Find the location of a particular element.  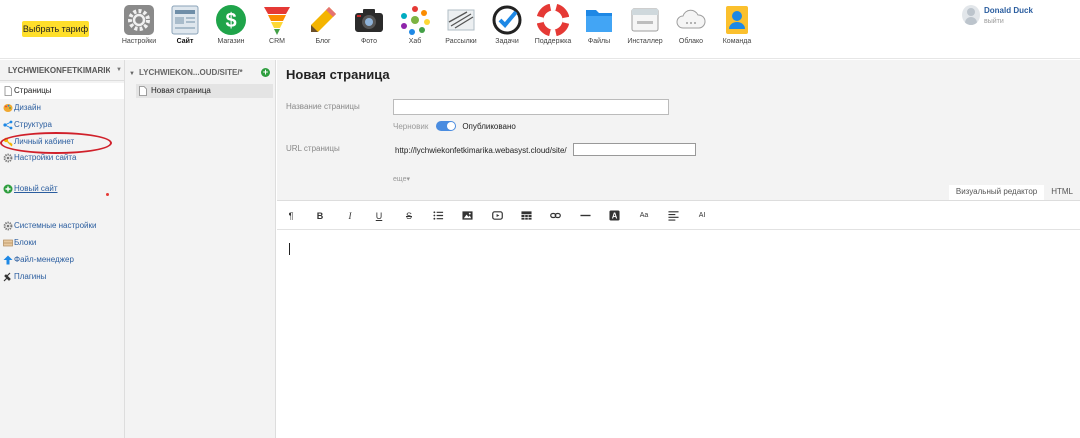

structure-icon is located at coordinates (8, 125).